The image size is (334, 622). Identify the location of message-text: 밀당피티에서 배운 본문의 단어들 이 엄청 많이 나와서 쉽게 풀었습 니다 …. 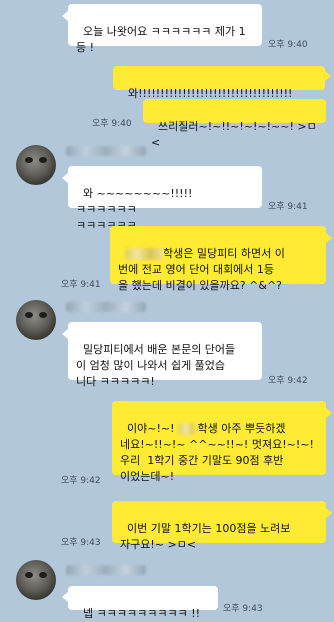
(156, 365).